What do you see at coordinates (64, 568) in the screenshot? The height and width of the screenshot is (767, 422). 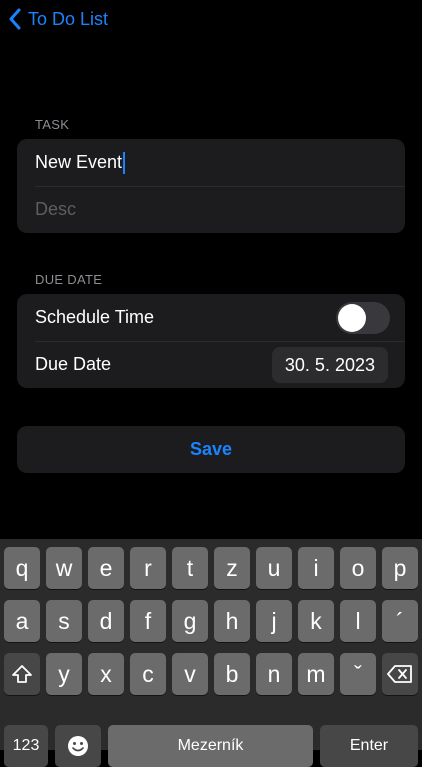 I see `key-w: w` at bounding box center [64, 568].